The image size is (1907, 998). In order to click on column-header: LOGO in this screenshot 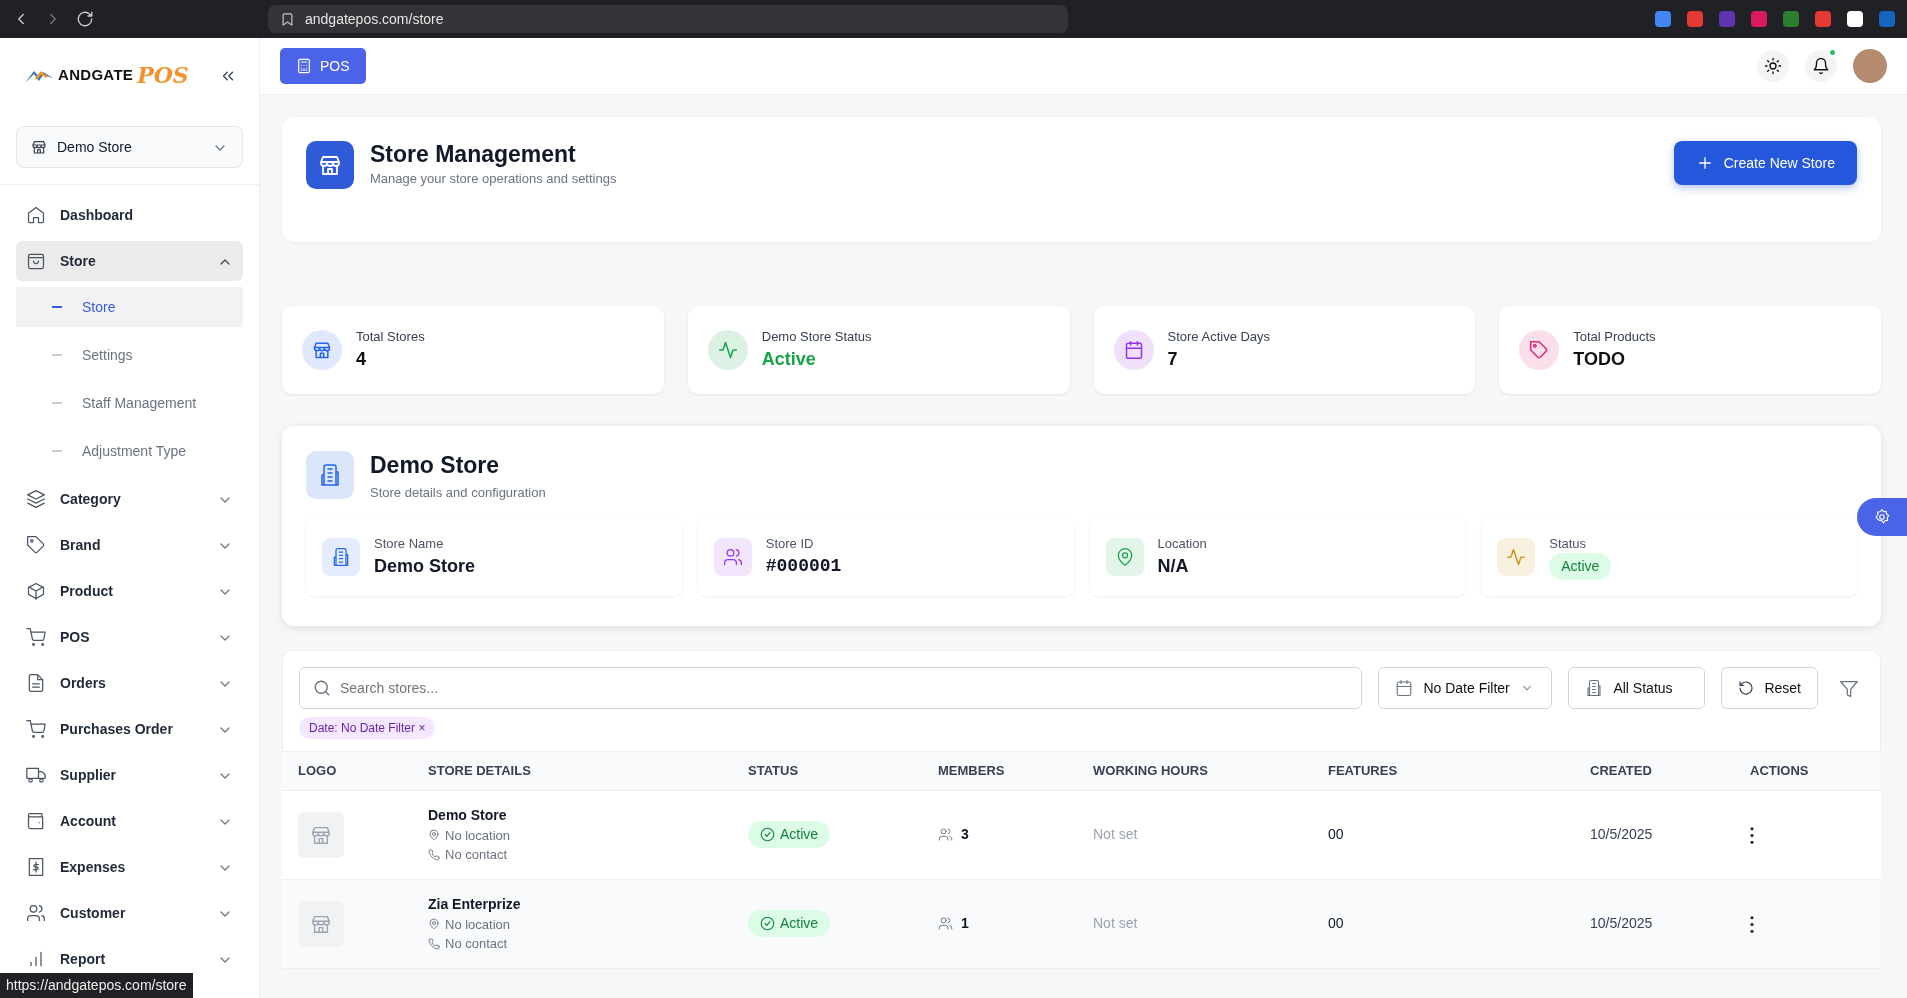, I will do `click(317, 770)`.